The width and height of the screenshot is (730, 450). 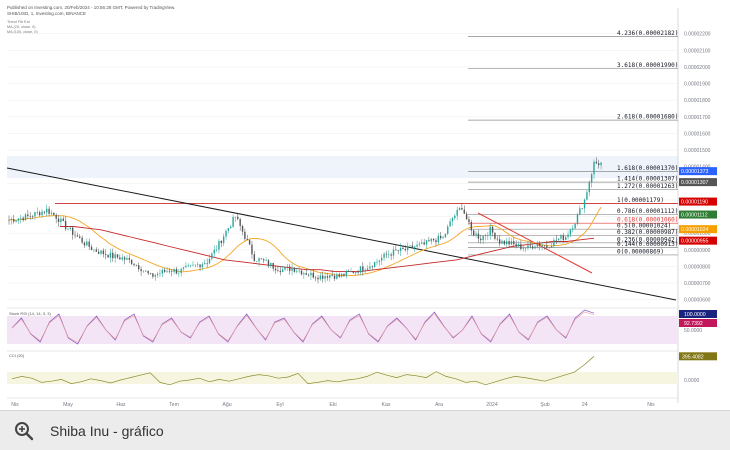 I want to click on x-tick-label: Nis, so click(x=651, y=405).